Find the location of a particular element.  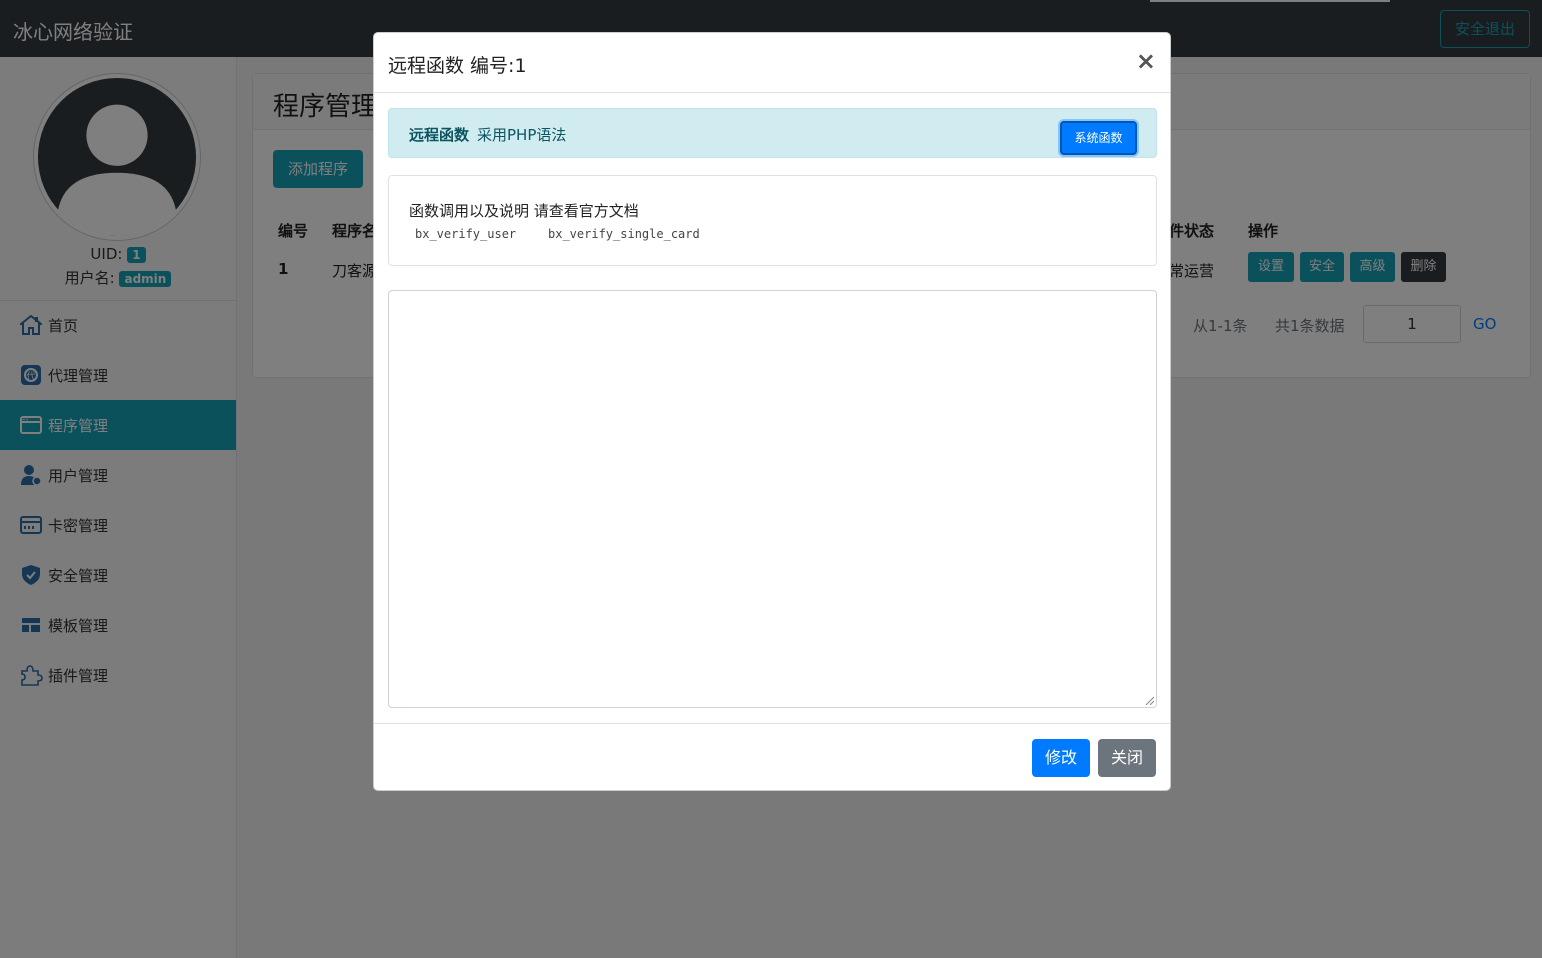

close-icon: × is located at coordinates (1146, 61).